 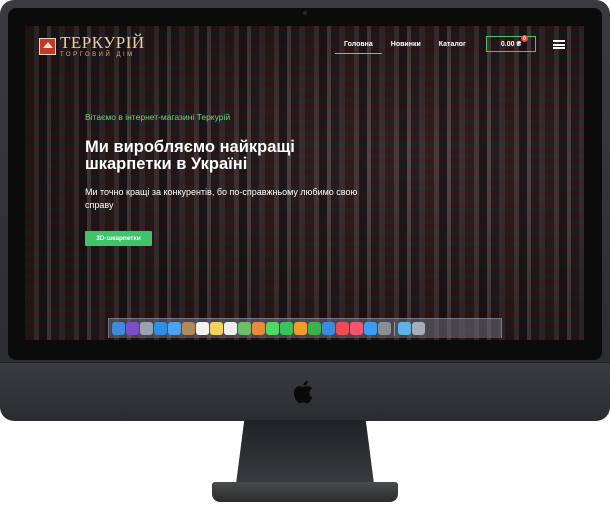 What do you see at coordinates (244, 328) in the screenshot?
I see `maps-icon` at bounding box center [244, 328].